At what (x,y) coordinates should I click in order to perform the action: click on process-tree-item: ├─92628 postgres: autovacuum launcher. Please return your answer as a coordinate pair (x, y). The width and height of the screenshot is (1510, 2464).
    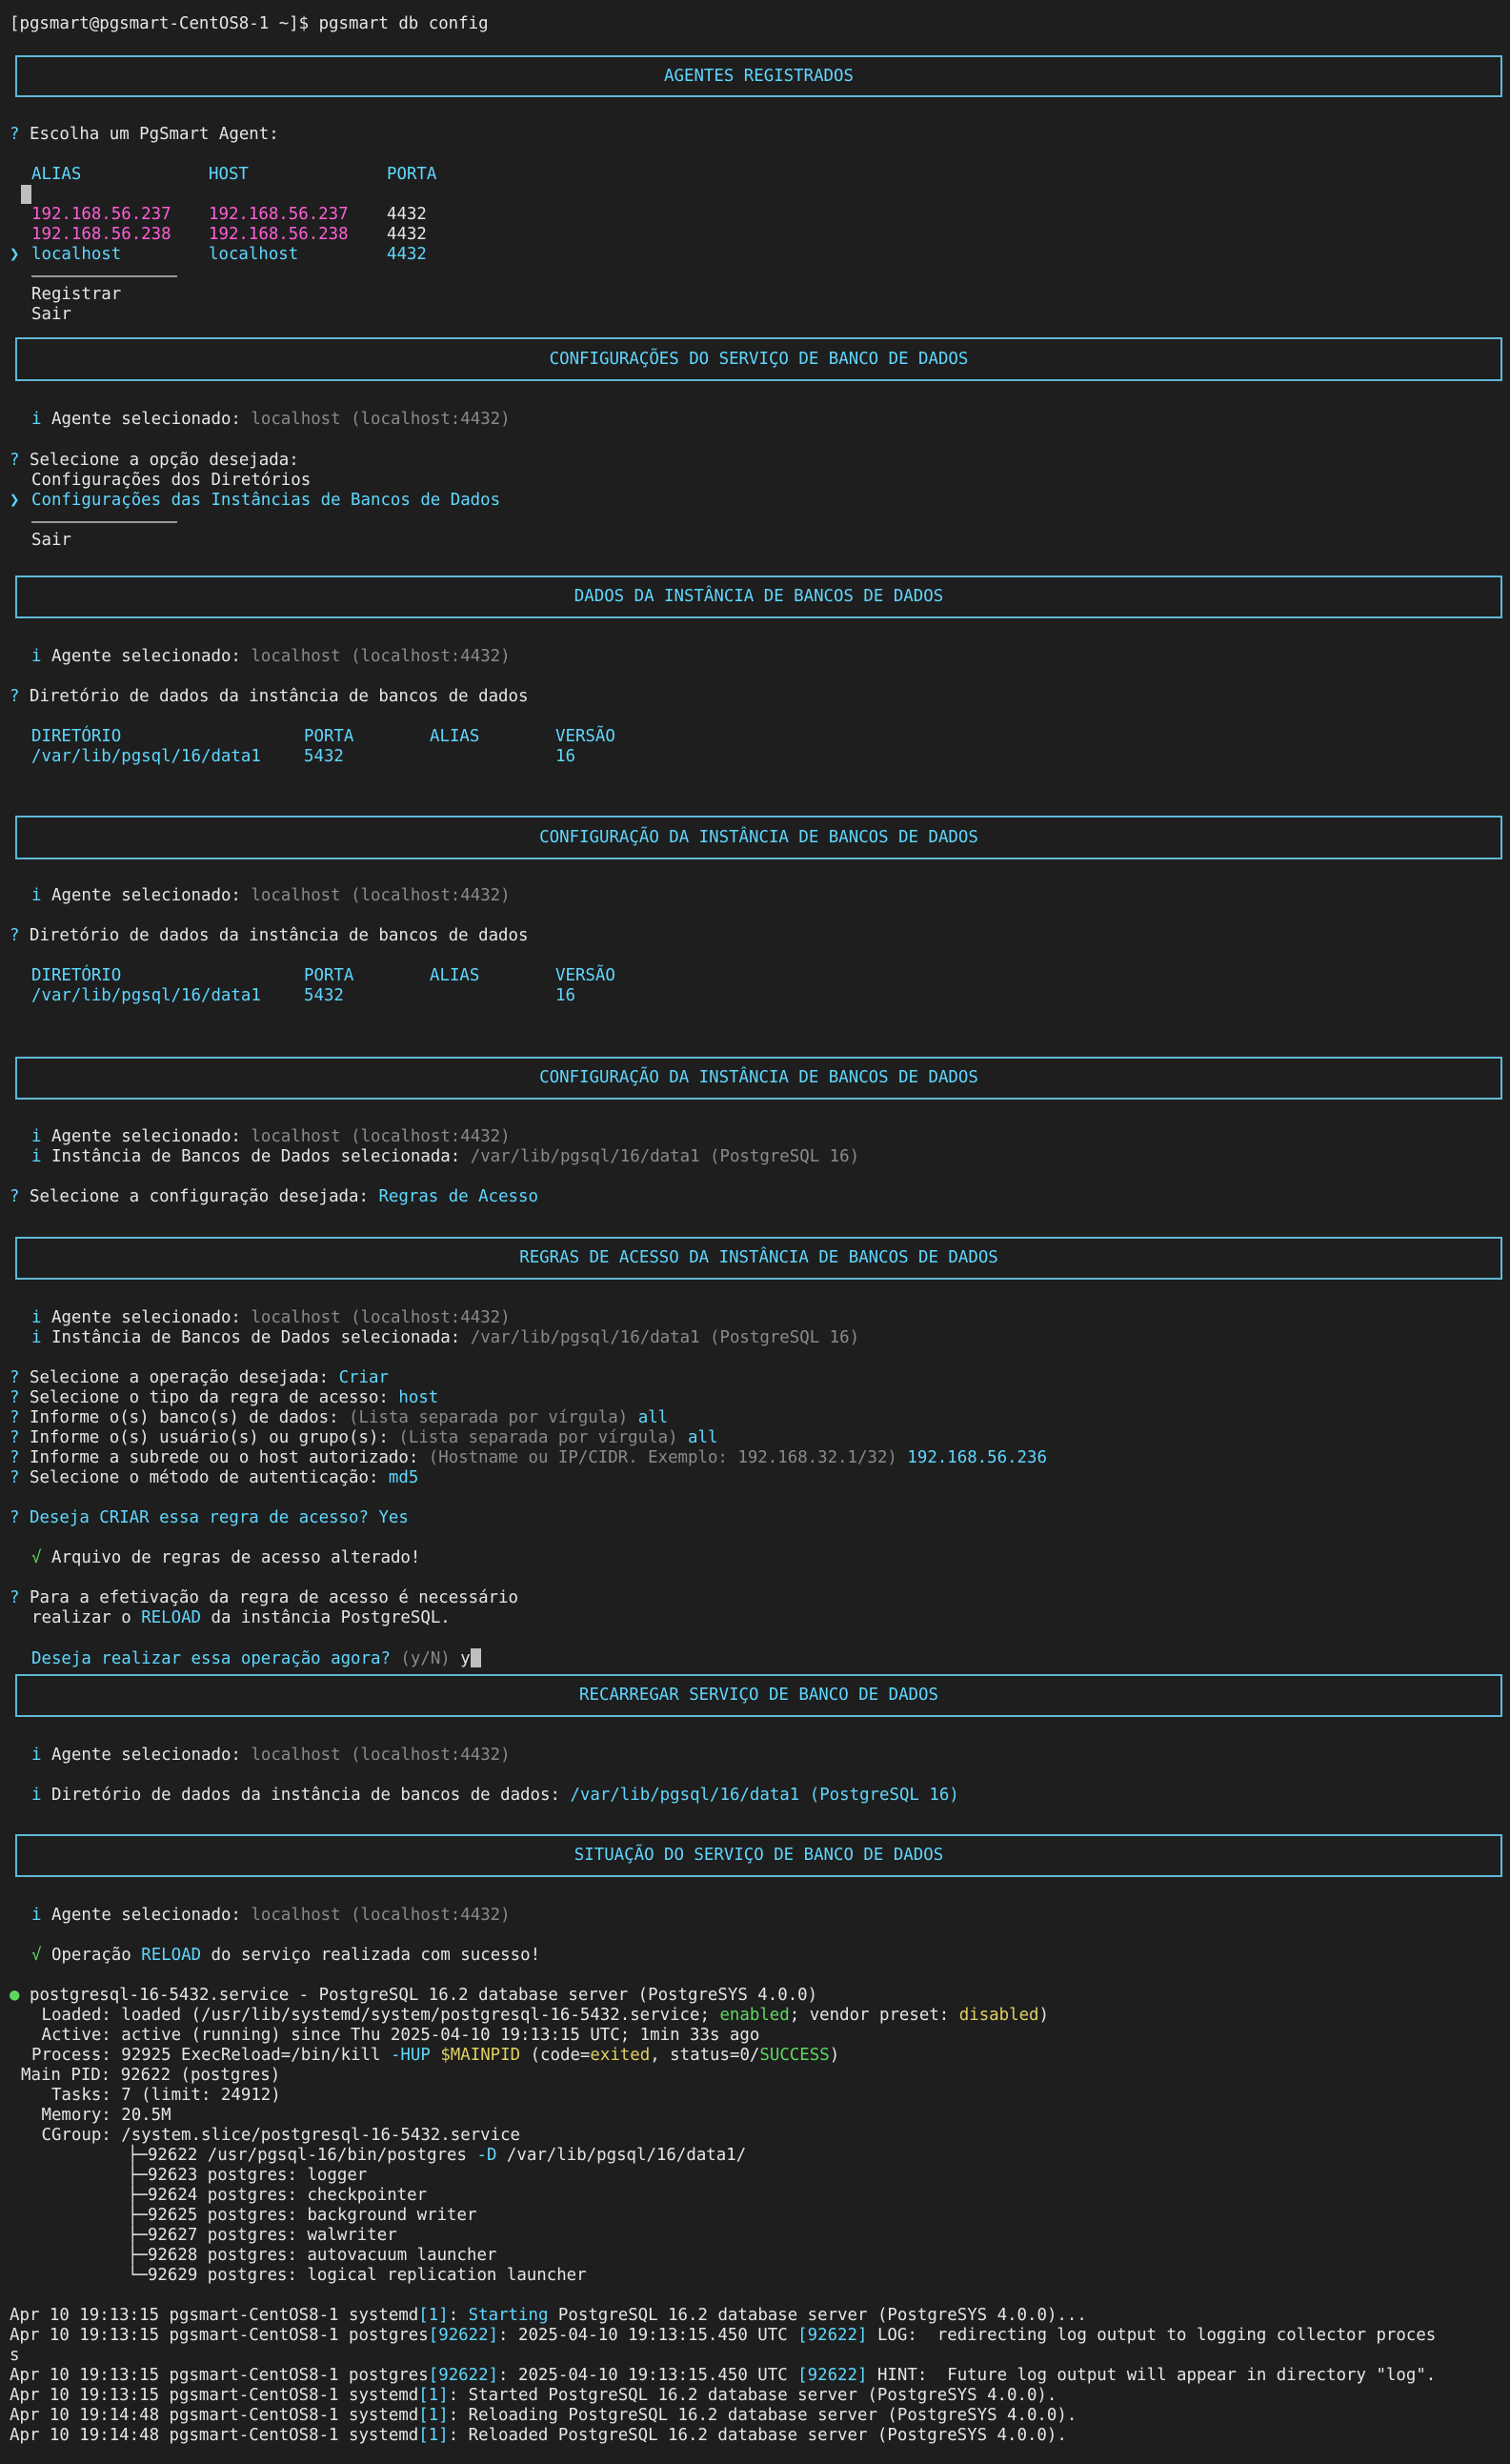
    Looking at the image, I should click on (312, 2255).